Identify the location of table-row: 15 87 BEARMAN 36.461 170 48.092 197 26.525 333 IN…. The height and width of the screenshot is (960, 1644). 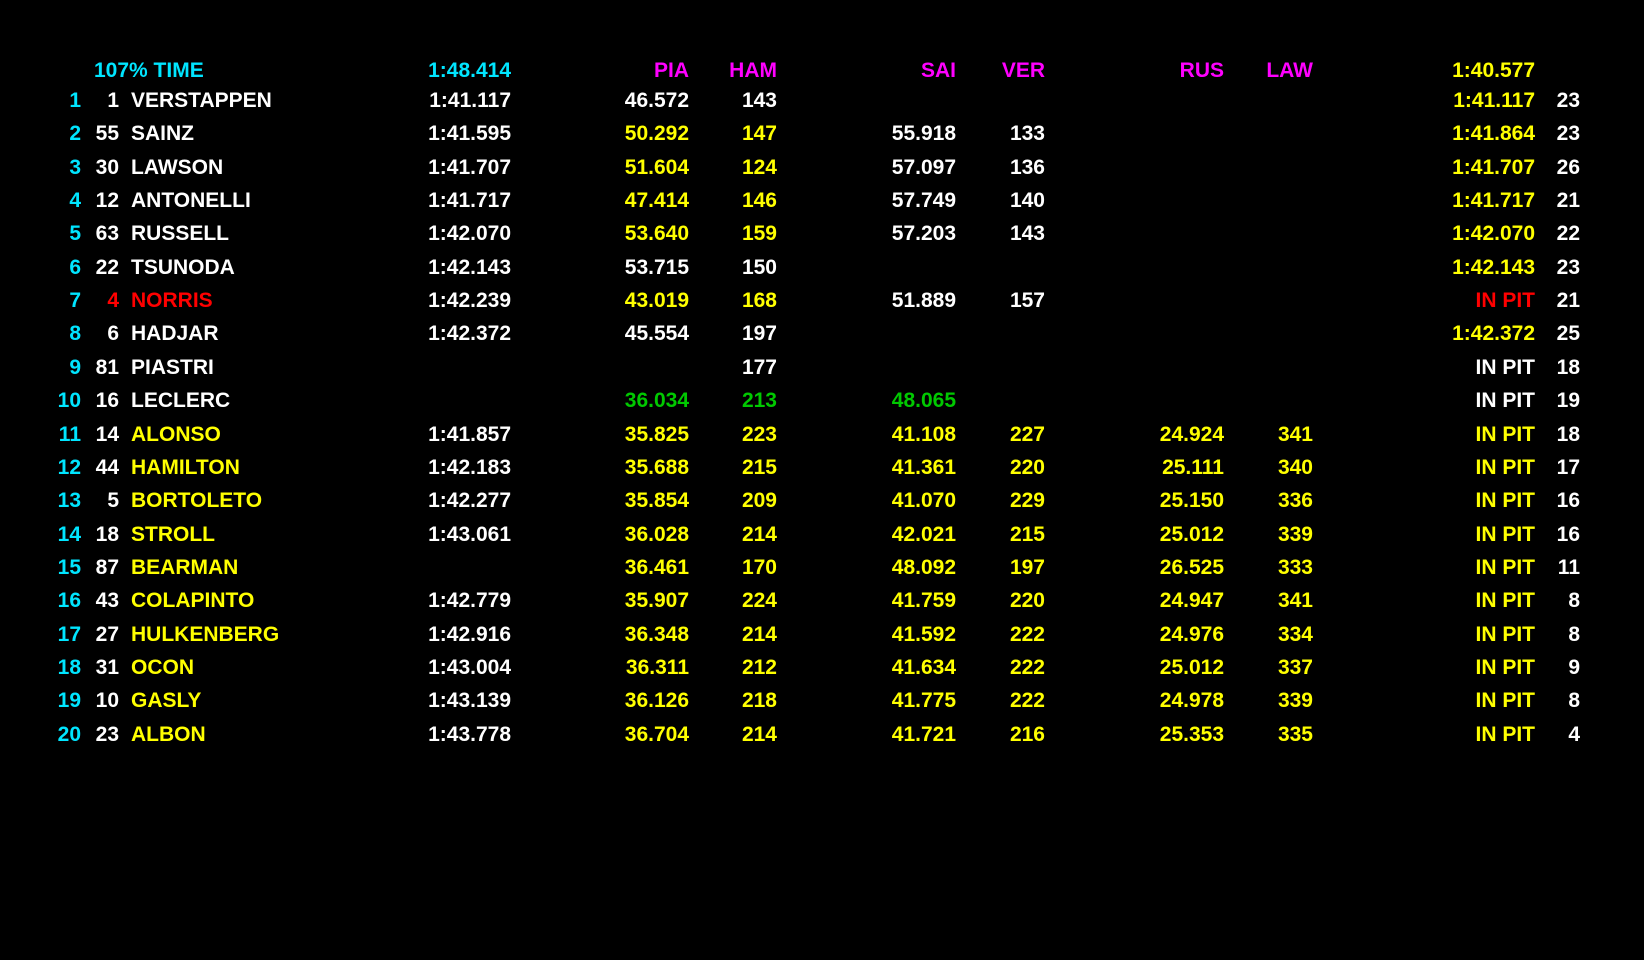
(822, 568).